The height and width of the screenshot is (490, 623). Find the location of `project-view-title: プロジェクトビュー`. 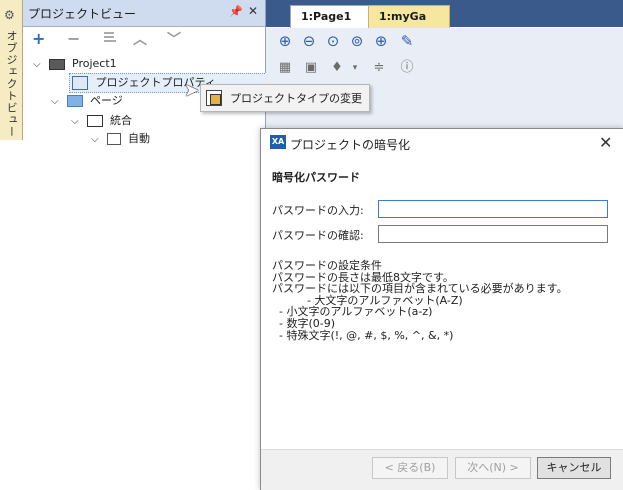

project-view-title: プロジェクトビュー is located at coordinates (82, 14).